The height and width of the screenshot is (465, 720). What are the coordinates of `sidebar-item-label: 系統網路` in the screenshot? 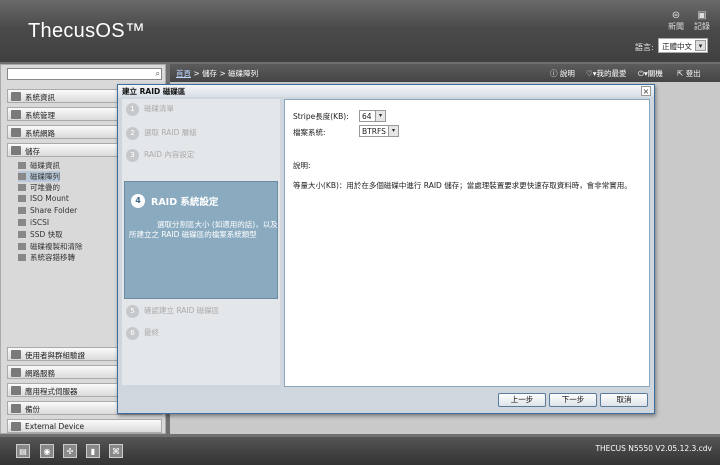 It's located at (40, 133).